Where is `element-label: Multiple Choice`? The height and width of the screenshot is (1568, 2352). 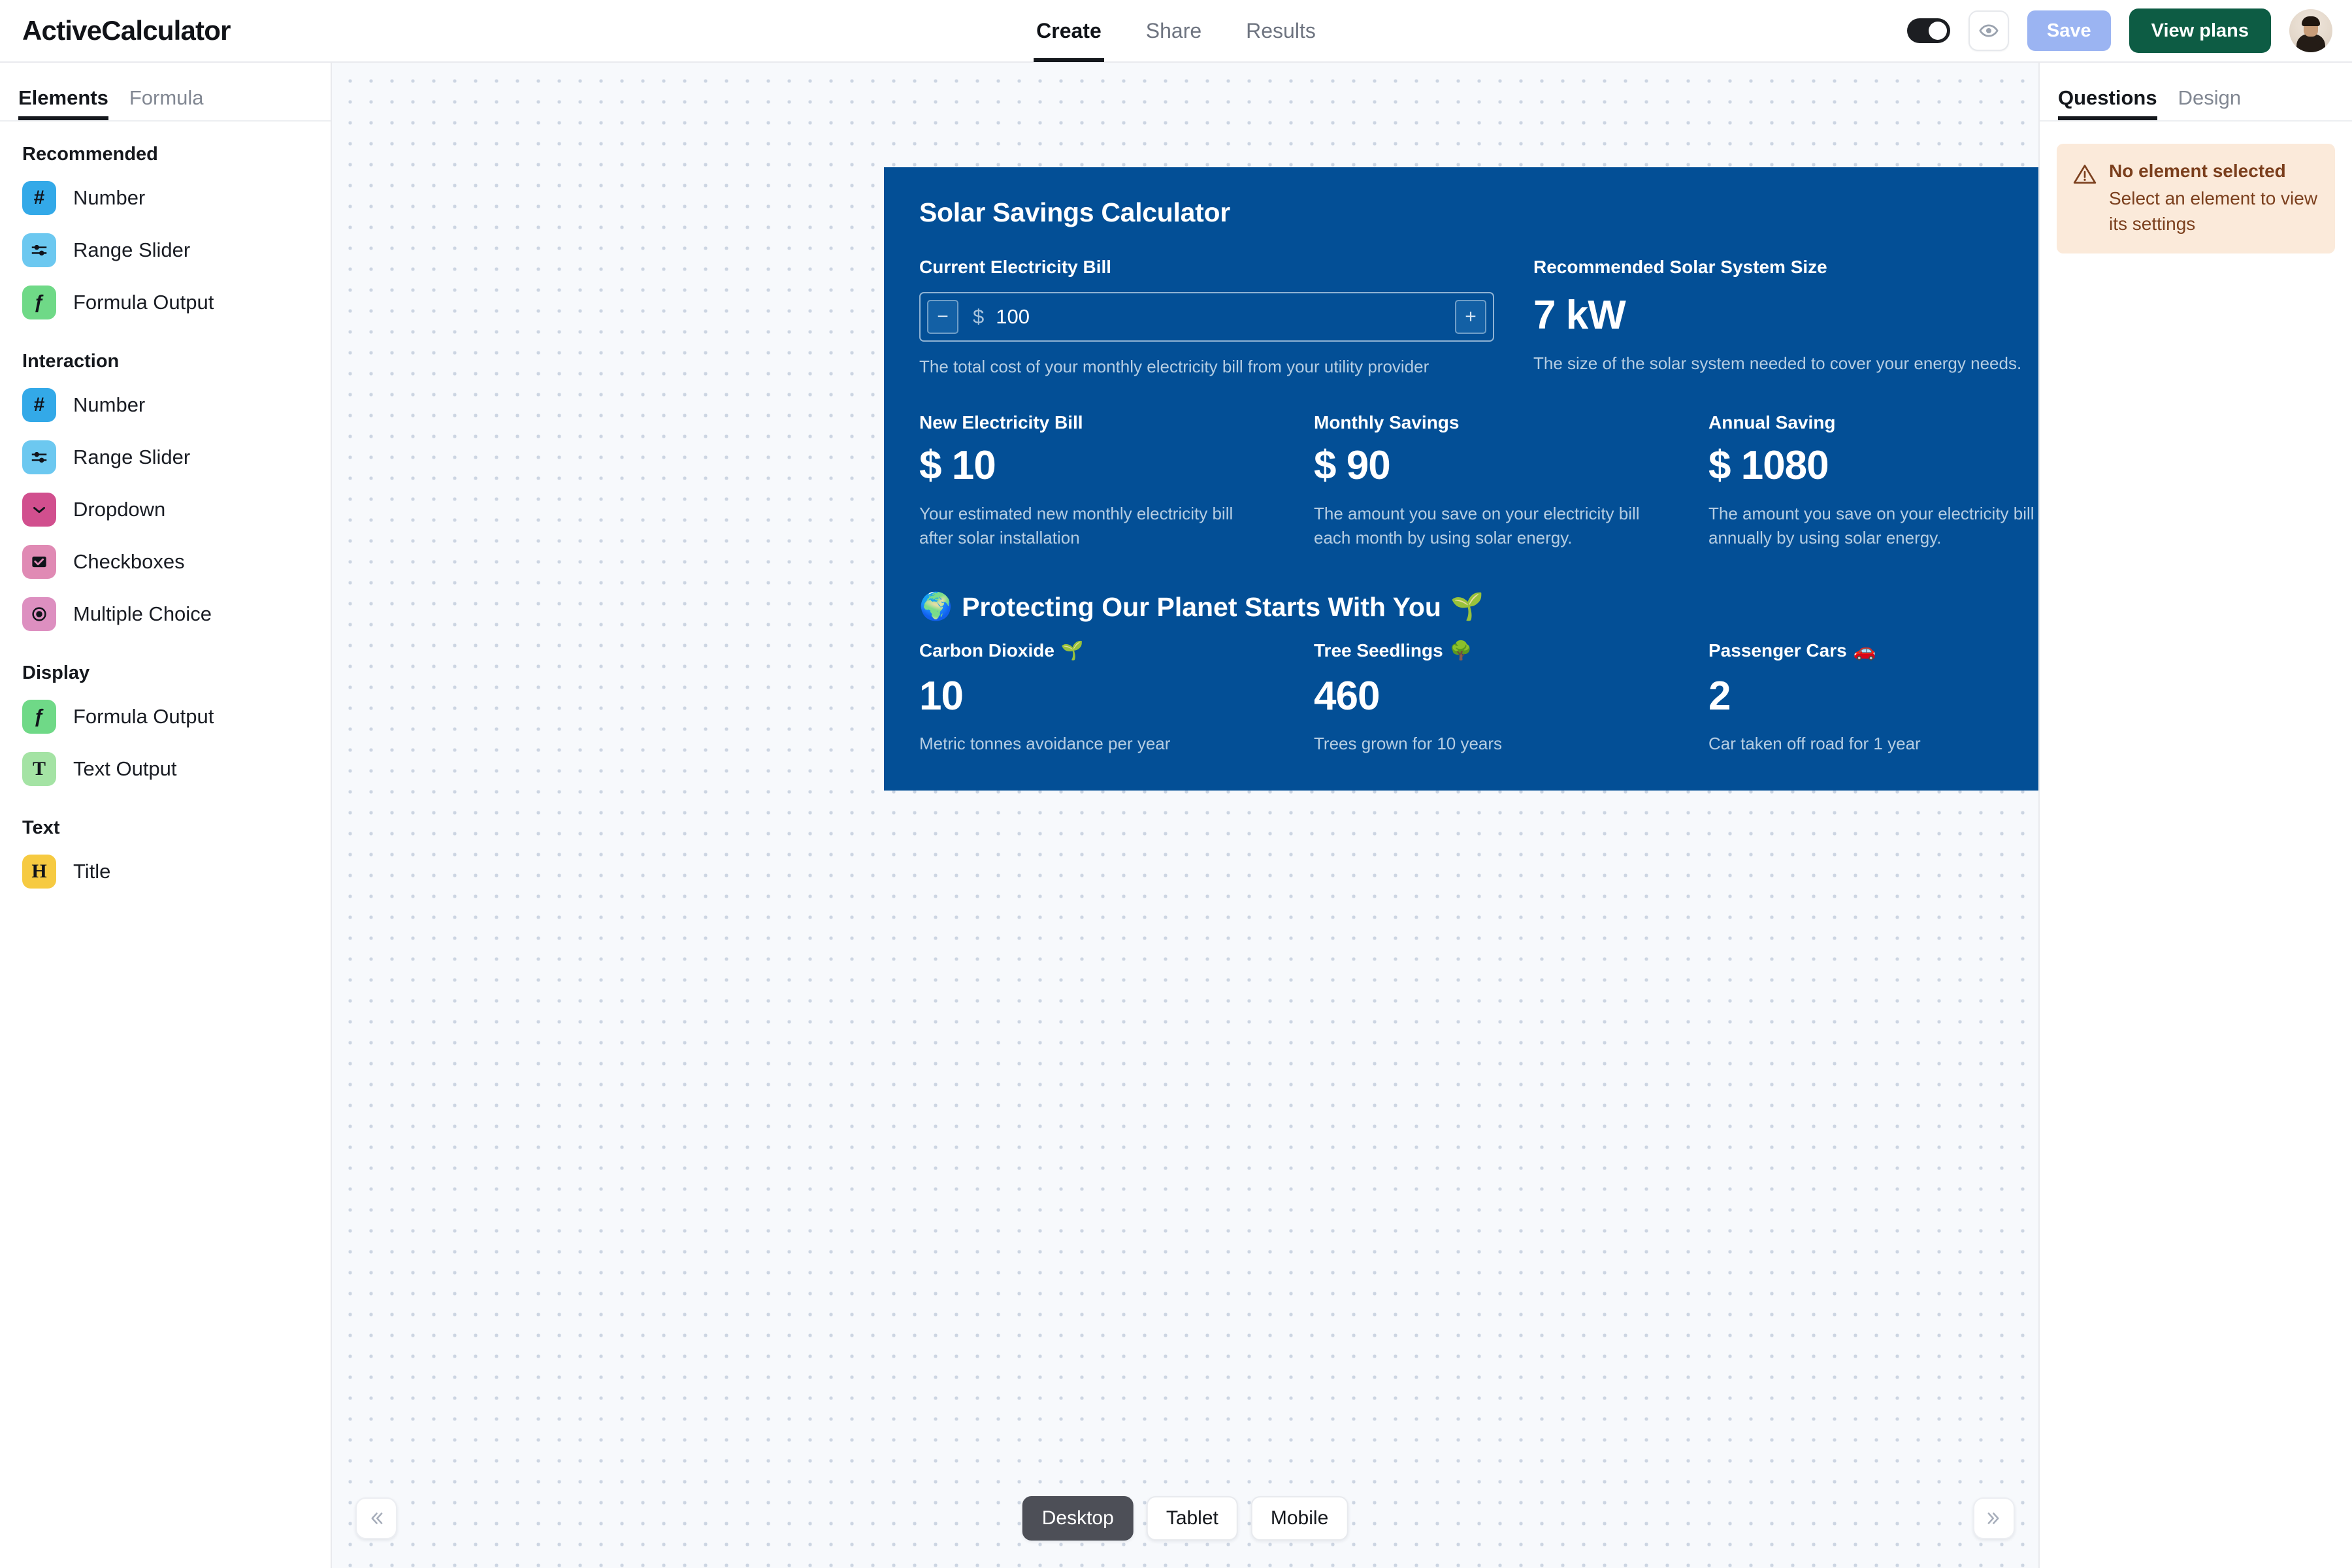
element-label: Multiple Choice is located at coordinates (142, 613).